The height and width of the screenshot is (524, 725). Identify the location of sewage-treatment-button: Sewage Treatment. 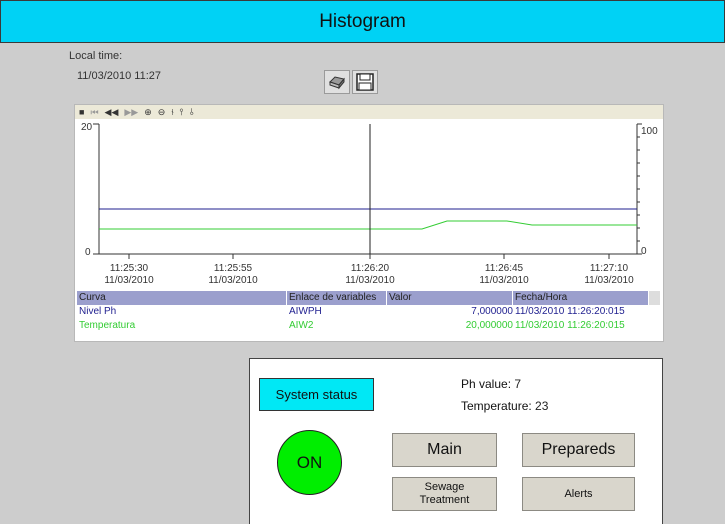
(444, 494).